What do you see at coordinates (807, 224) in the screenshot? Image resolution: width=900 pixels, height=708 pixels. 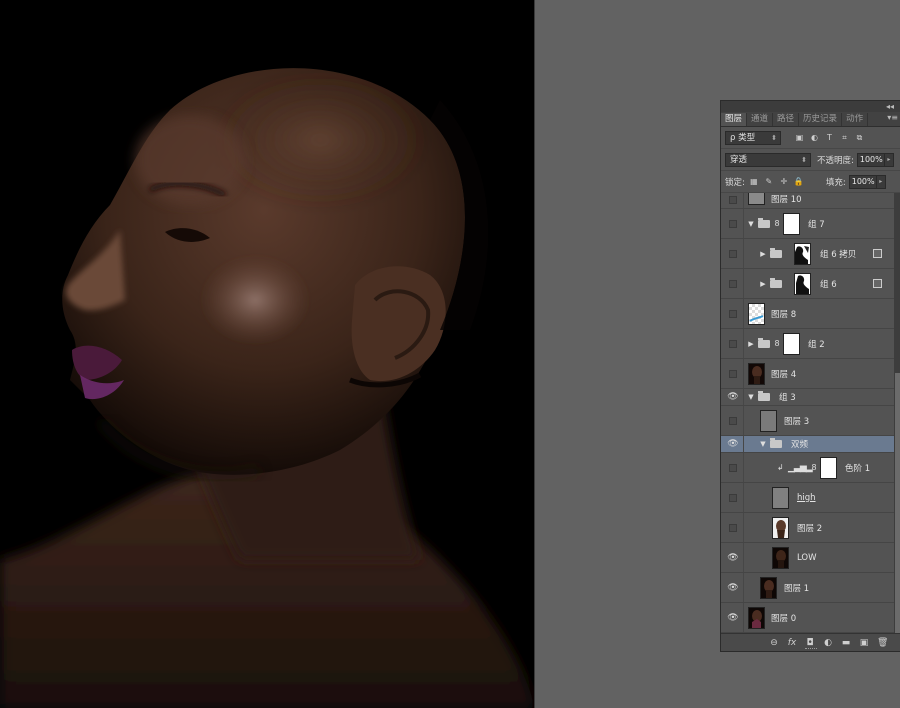 I see `layer-row: ▼ 8 组 7` at bounding box center [807, 224].